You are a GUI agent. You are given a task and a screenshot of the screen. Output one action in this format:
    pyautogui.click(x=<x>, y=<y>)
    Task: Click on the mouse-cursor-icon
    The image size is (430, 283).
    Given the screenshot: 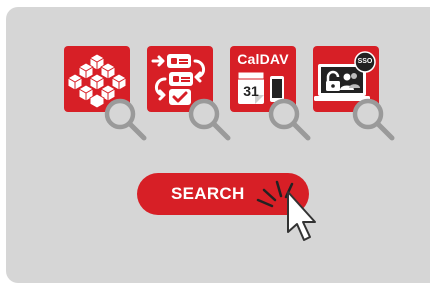 What is the action you would take?
    pyautogui.click(x=301, y=216)
    